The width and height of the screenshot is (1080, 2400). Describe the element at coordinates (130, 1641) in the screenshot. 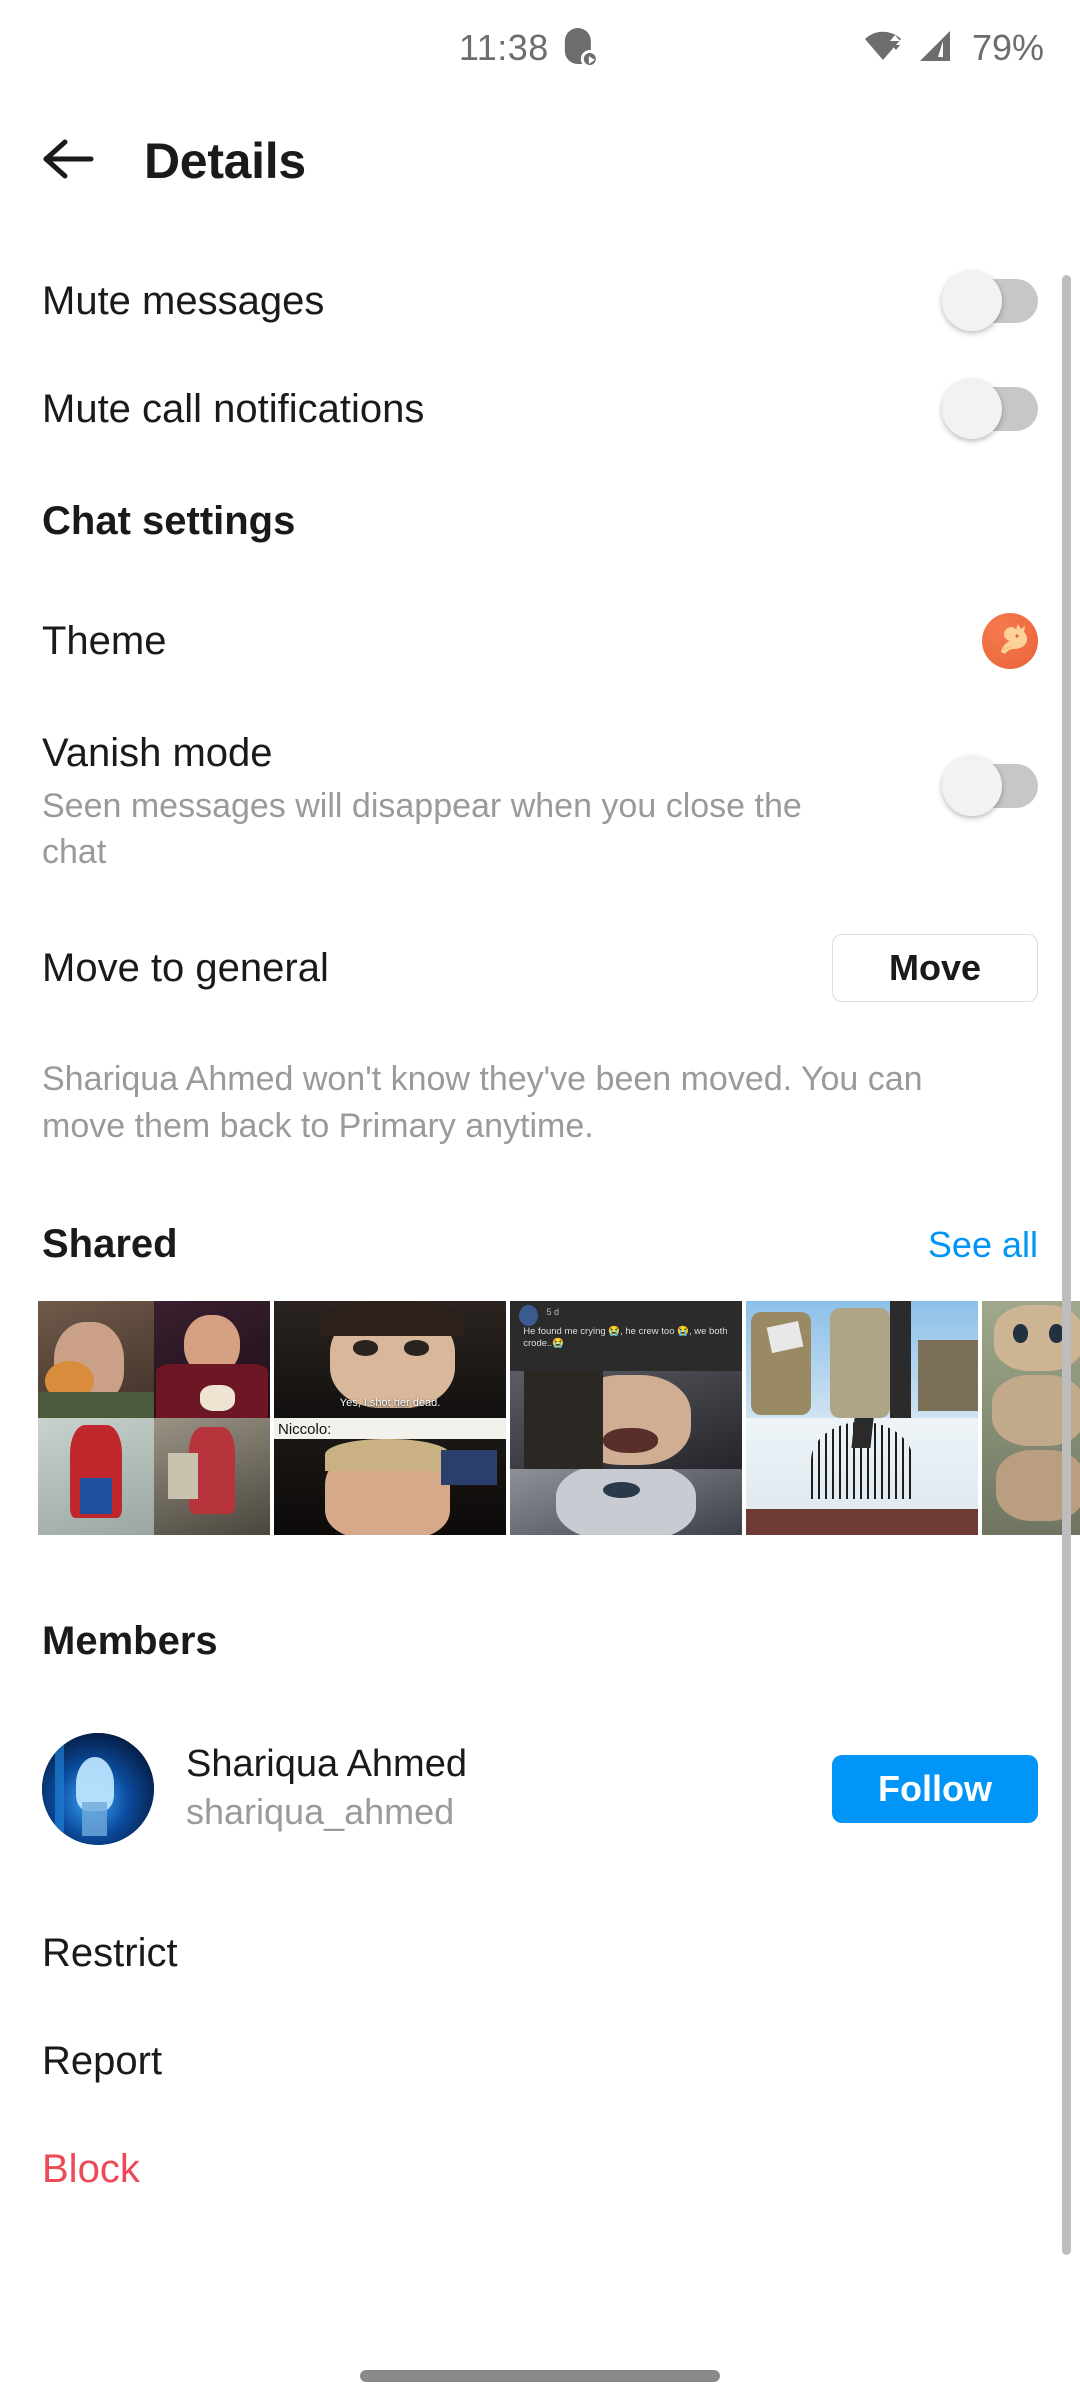

I see `members-title: Members` at that location.